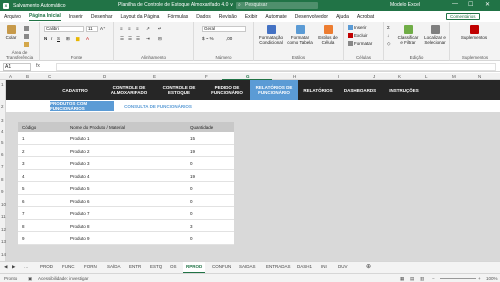 This screenshot has height=282, width=500. I want to click on sort-filter-button: Classificar e Filtrar, so click(408, 35).